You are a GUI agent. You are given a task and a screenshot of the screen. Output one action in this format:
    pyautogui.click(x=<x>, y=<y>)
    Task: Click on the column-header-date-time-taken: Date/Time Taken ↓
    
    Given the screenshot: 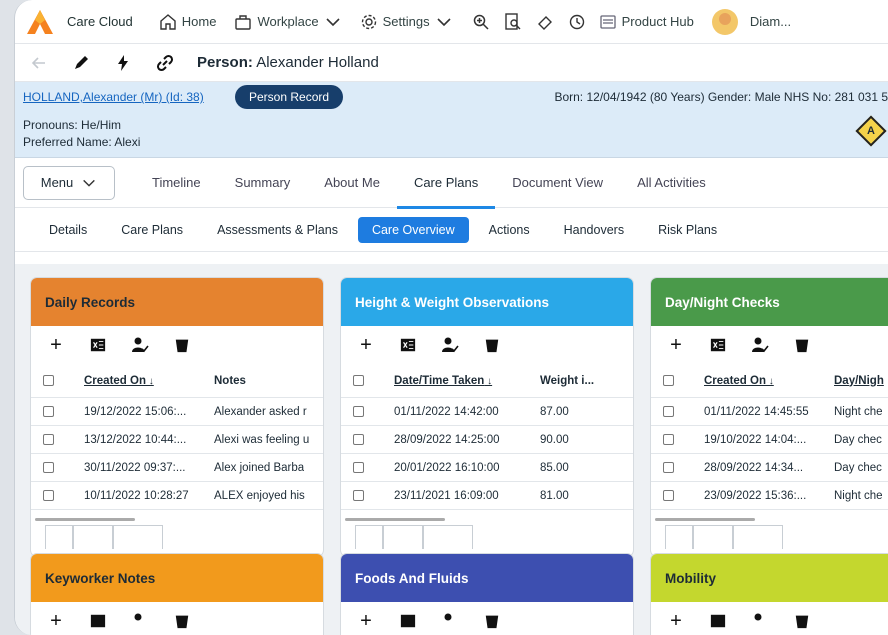 What is the action you would take?
    pyautogui.click(x=467, y=381)
    